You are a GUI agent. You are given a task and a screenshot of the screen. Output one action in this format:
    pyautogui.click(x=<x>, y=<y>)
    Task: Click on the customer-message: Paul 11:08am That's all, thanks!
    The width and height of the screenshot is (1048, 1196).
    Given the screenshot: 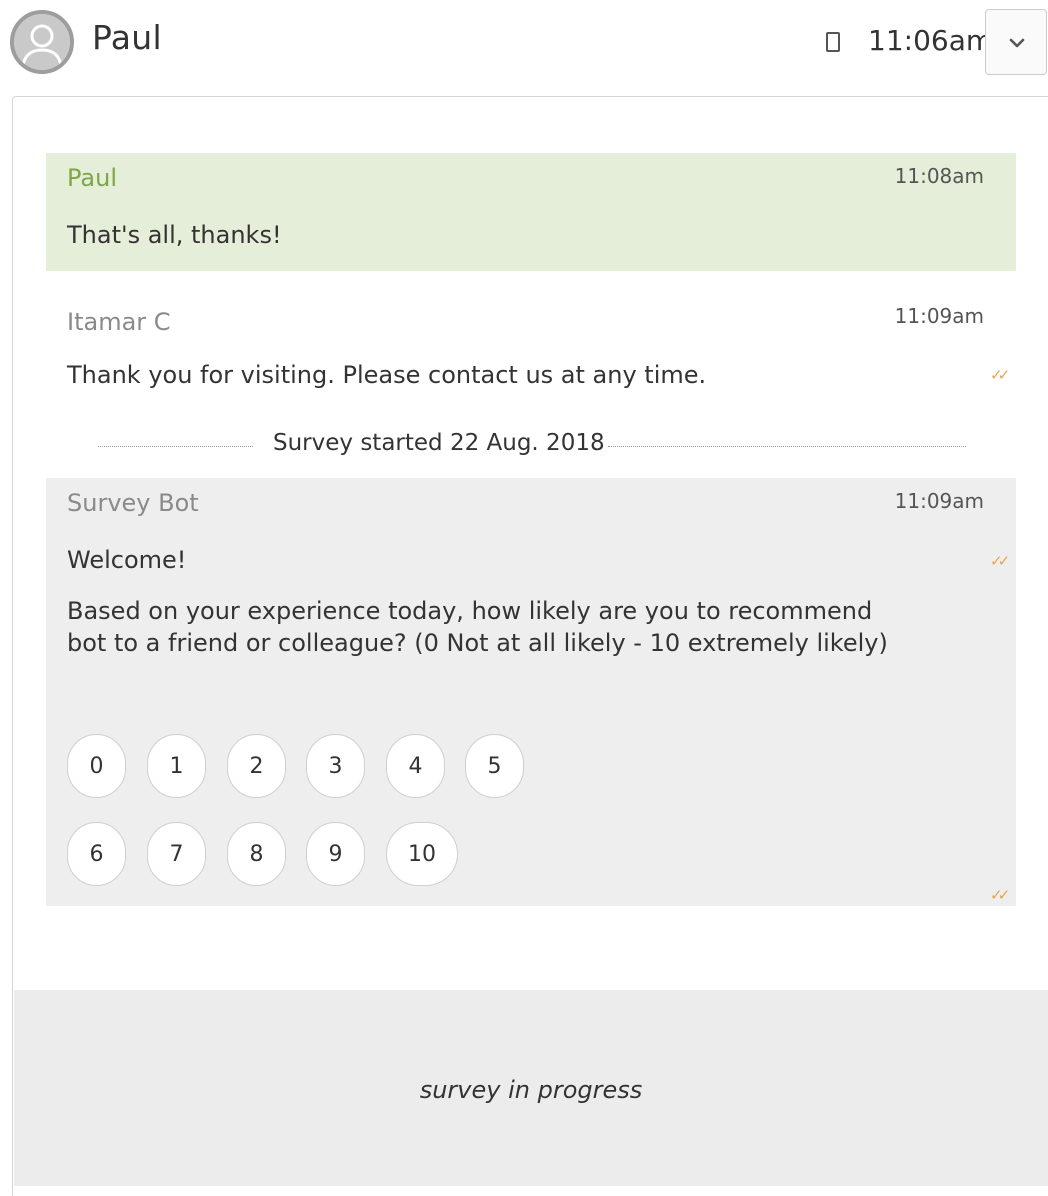 What is the action you would take?
    pyautogui.click(x=531, y=212)
    